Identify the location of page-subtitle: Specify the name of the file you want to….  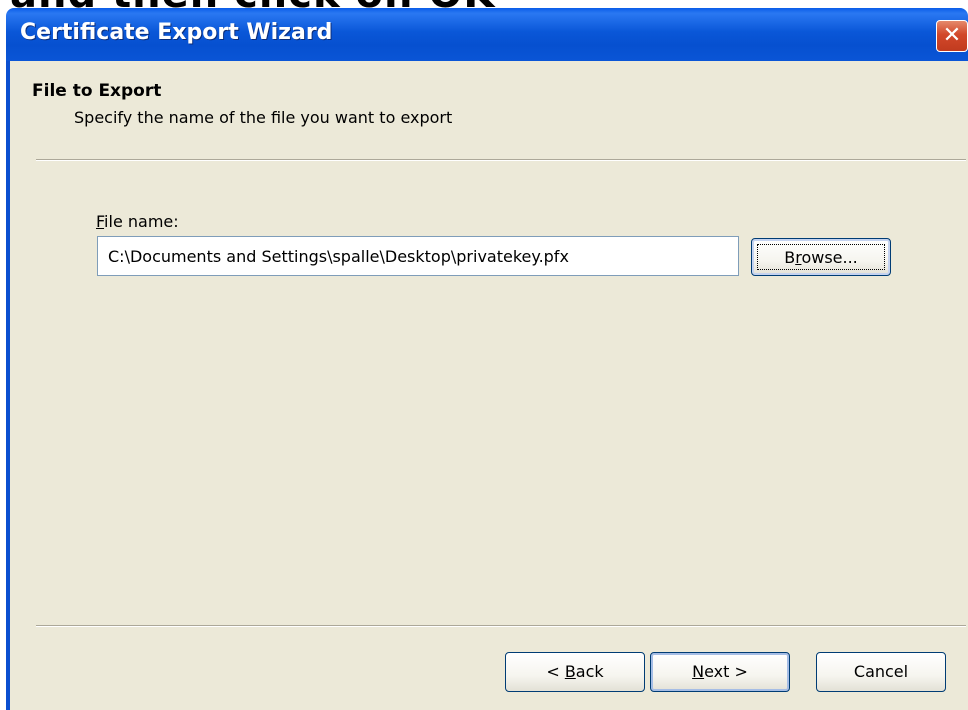
(263, 117).